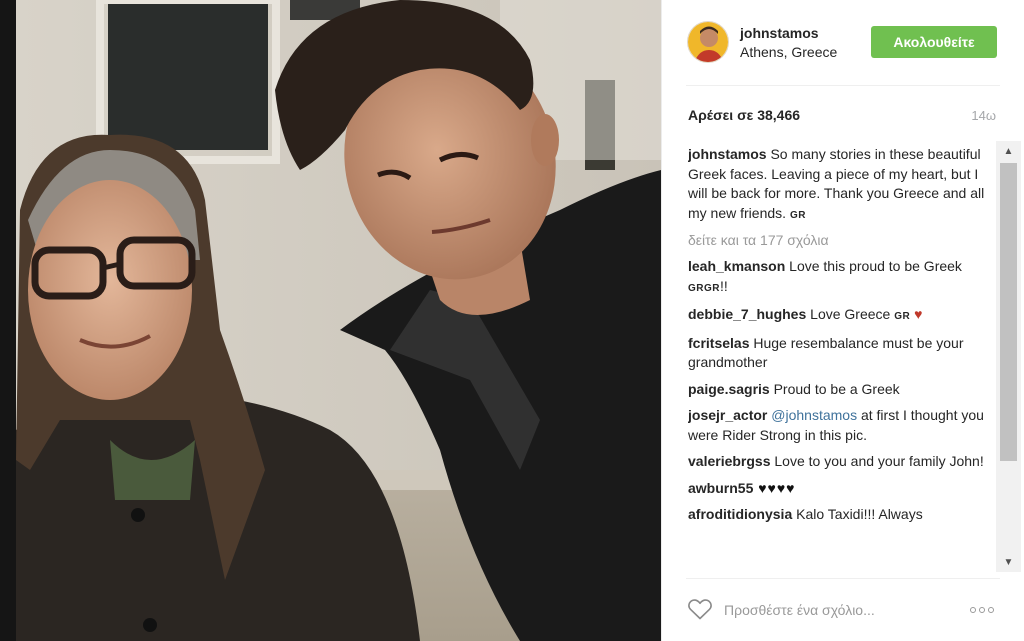 The width and height of the screenshot is (1024, 641). Describe the element at coordinates (720, 488) in the screenshot. I see `comment-username: awburn55` at that location.